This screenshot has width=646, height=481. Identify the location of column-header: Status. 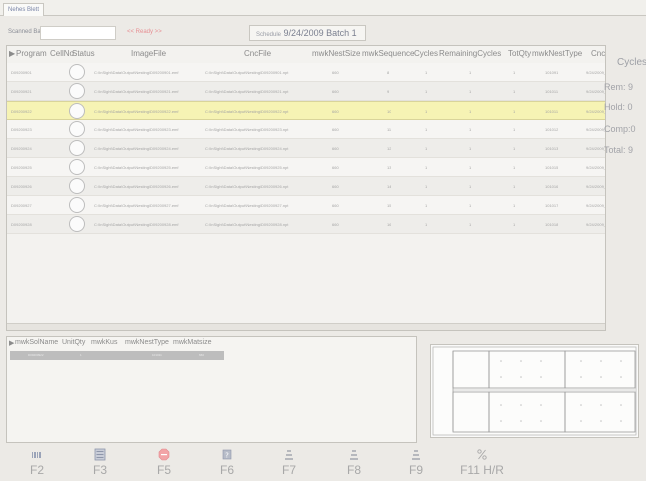
(83, 54).